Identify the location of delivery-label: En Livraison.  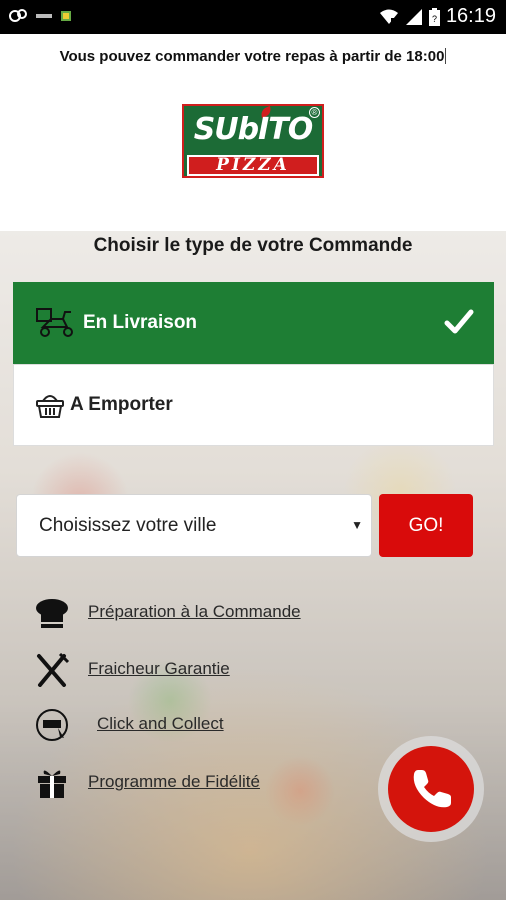
(140, 322).